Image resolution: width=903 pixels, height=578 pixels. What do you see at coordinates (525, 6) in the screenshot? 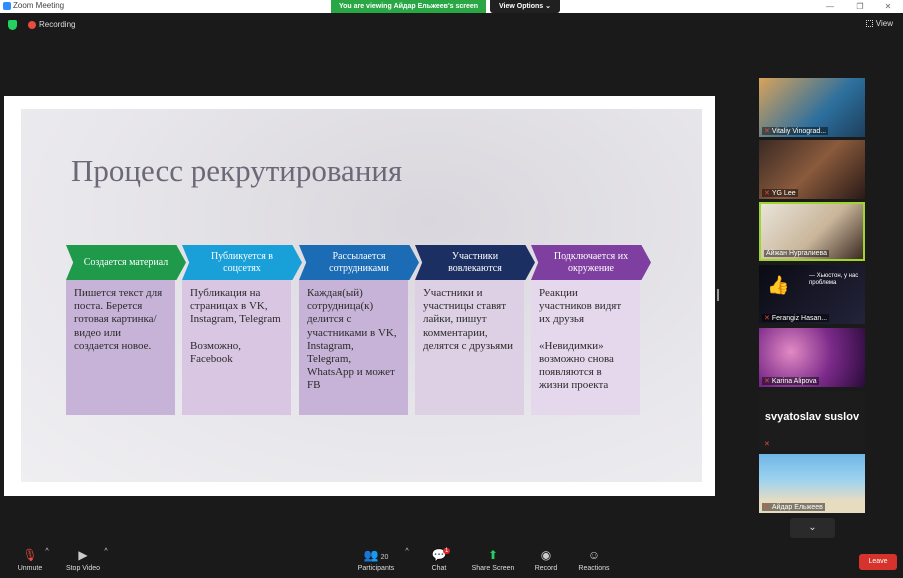
I see `view-options-button: View Options ⌄` at bounding box center [525, 6].